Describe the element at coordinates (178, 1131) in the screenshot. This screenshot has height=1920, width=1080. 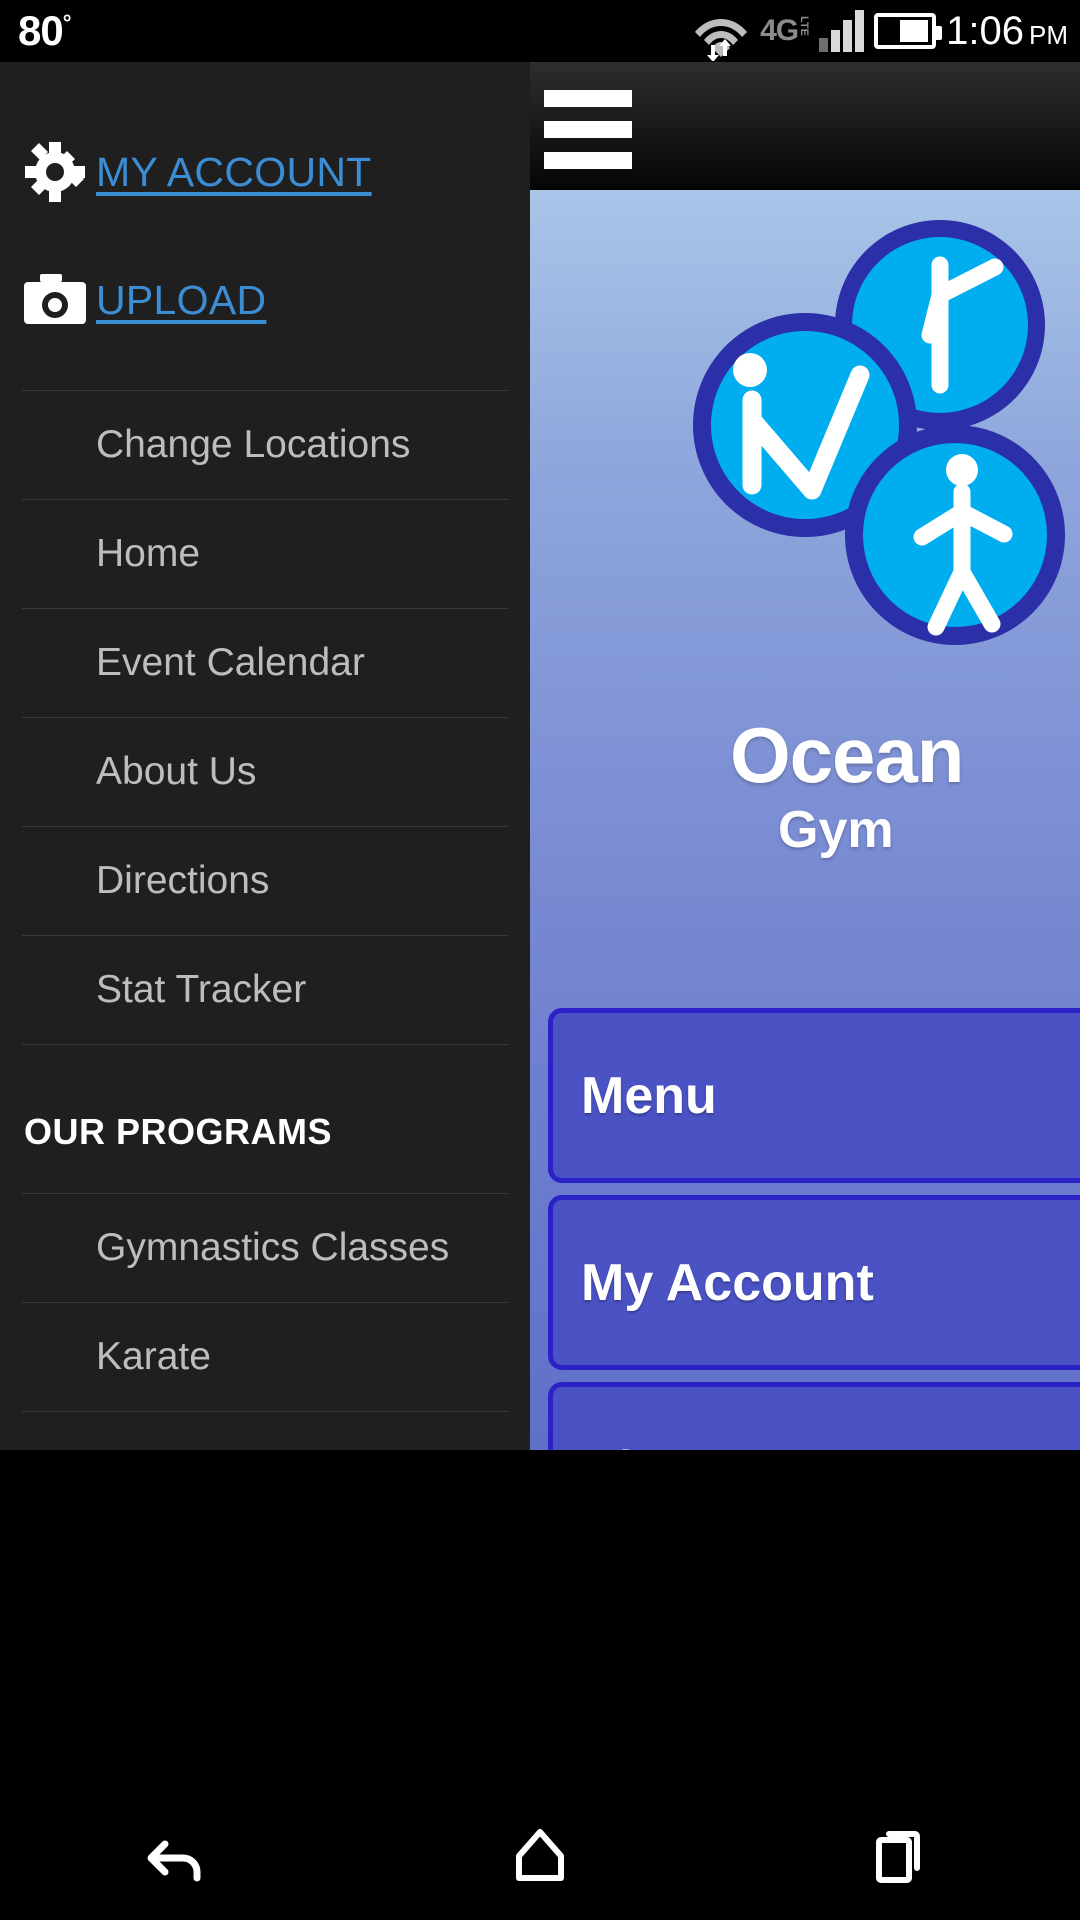
I see `section-header-our-programs: OUR PROGRAMS` at that location.